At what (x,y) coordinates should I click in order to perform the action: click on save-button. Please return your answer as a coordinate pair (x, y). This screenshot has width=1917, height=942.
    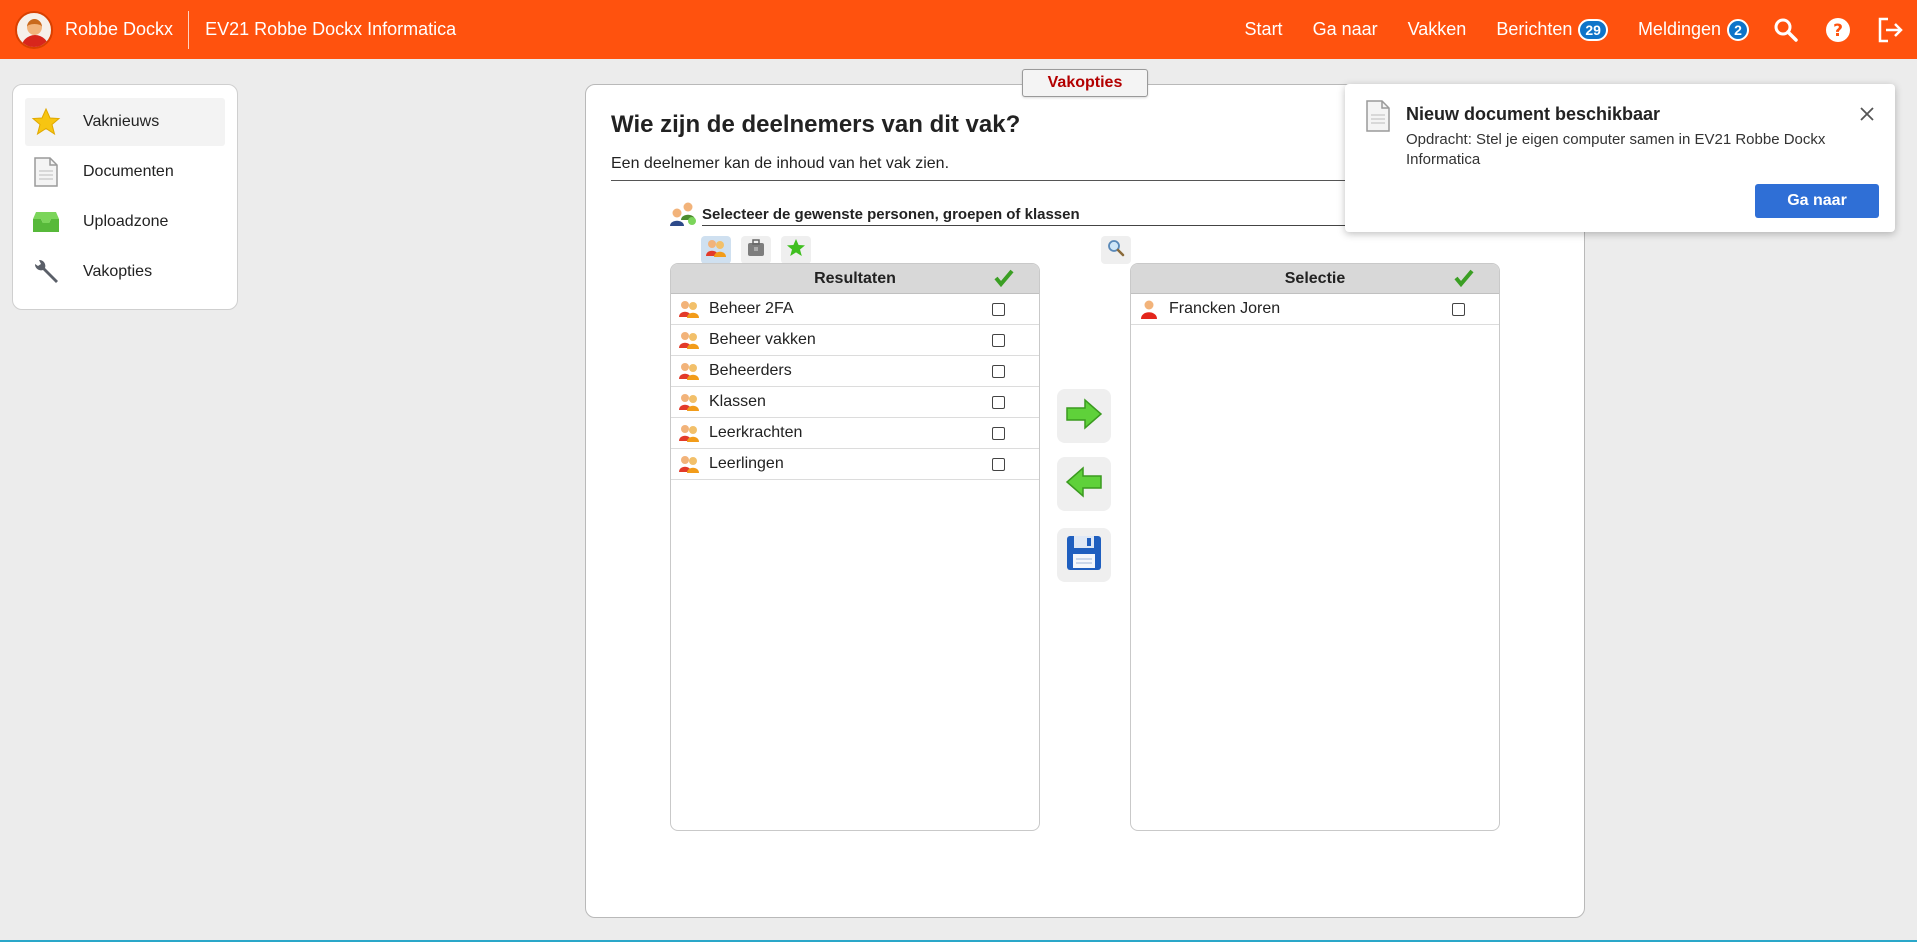
    Looking at the image, I should click on (1084, 555).